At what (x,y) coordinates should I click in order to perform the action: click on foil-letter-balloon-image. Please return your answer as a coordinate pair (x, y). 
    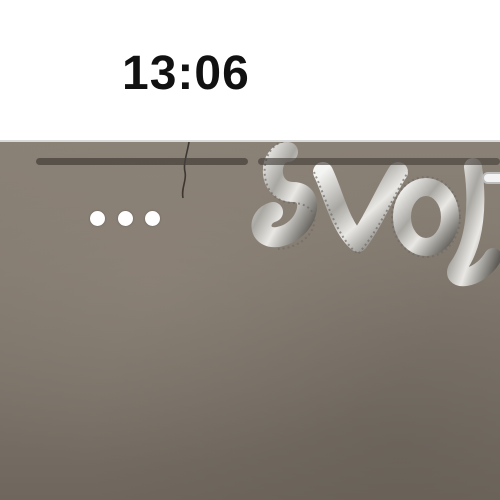
    Looking at the image, I should click on (375, 214).